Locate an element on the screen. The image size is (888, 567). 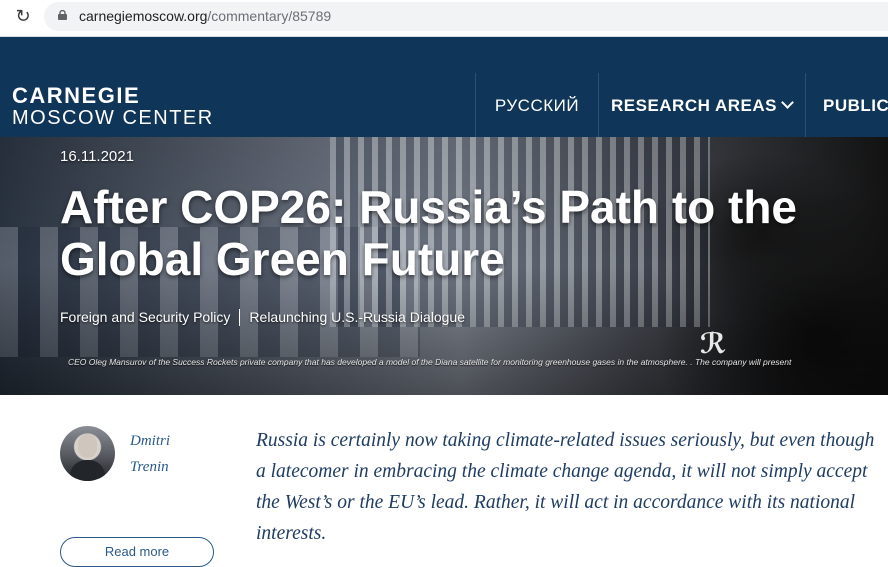
url-text: carnegiemoscow.org/commentary/85789 is located at coordinates (205, 16).